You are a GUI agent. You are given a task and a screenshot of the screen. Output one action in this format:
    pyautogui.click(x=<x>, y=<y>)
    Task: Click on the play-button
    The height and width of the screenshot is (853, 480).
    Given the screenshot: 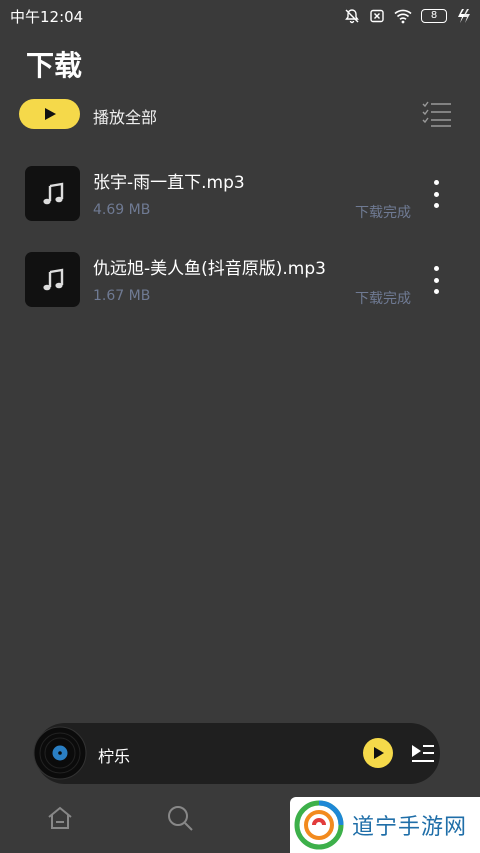 What is the action you would take?
    pyautogui.click(x=378, y=753)
    